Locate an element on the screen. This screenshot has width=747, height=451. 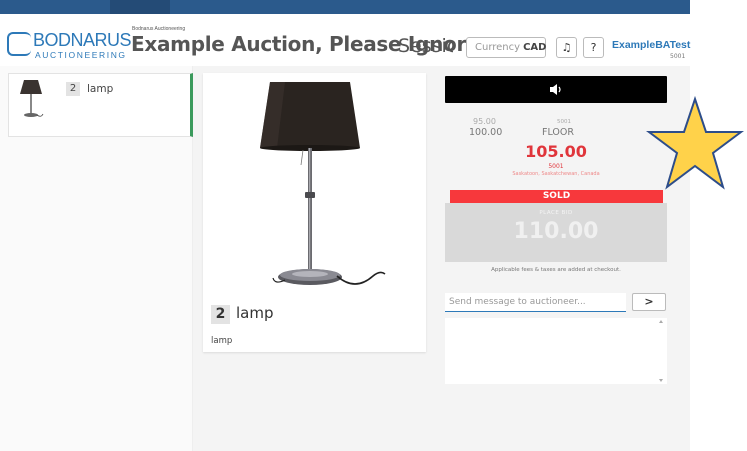
music-button: ♫ is located at coordinates (566, 47).